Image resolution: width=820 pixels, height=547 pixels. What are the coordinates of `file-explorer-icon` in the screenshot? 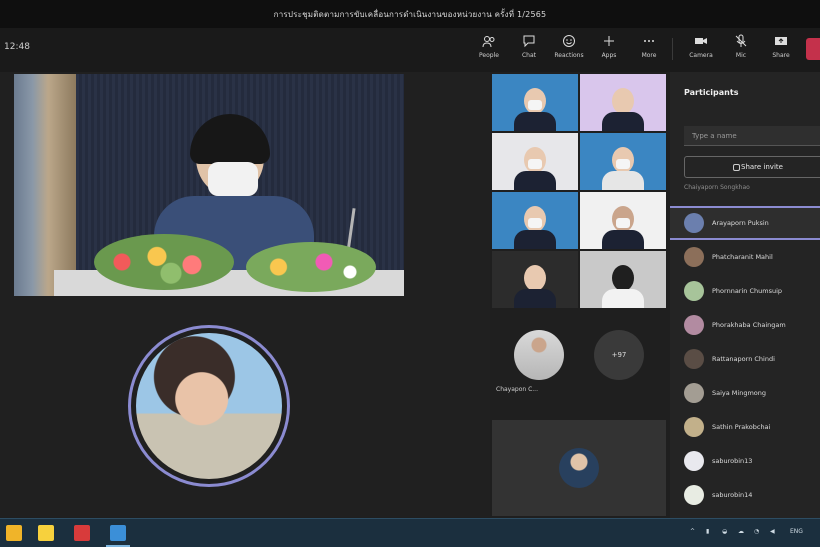 It's located at (14, 533).